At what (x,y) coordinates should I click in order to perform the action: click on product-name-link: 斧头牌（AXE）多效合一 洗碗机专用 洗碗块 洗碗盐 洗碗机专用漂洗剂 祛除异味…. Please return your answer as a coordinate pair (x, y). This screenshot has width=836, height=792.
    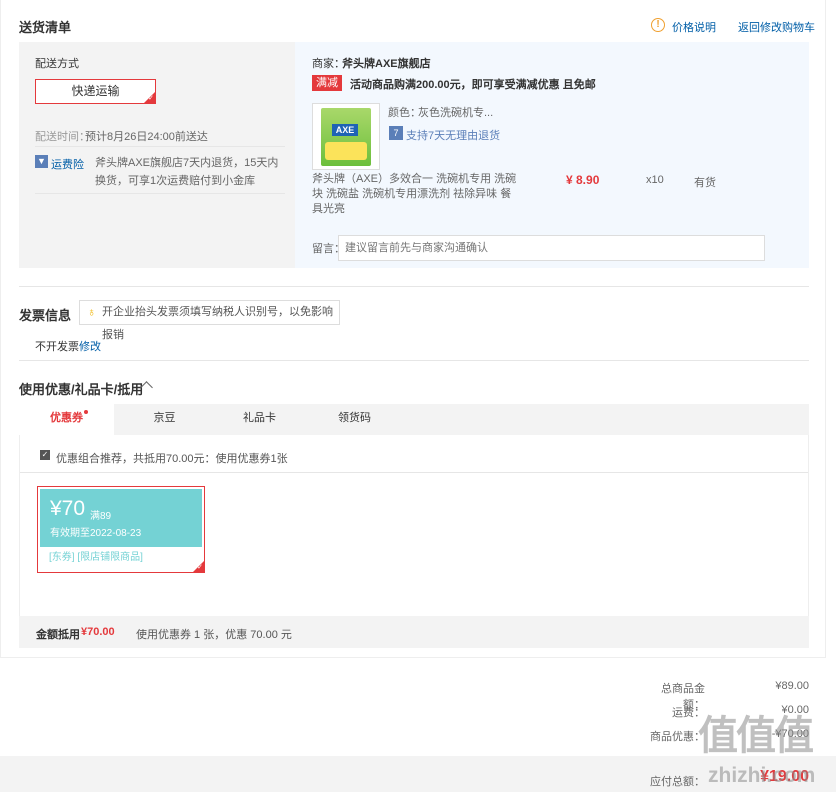
    Looking at the image, I should click on (416, 194).